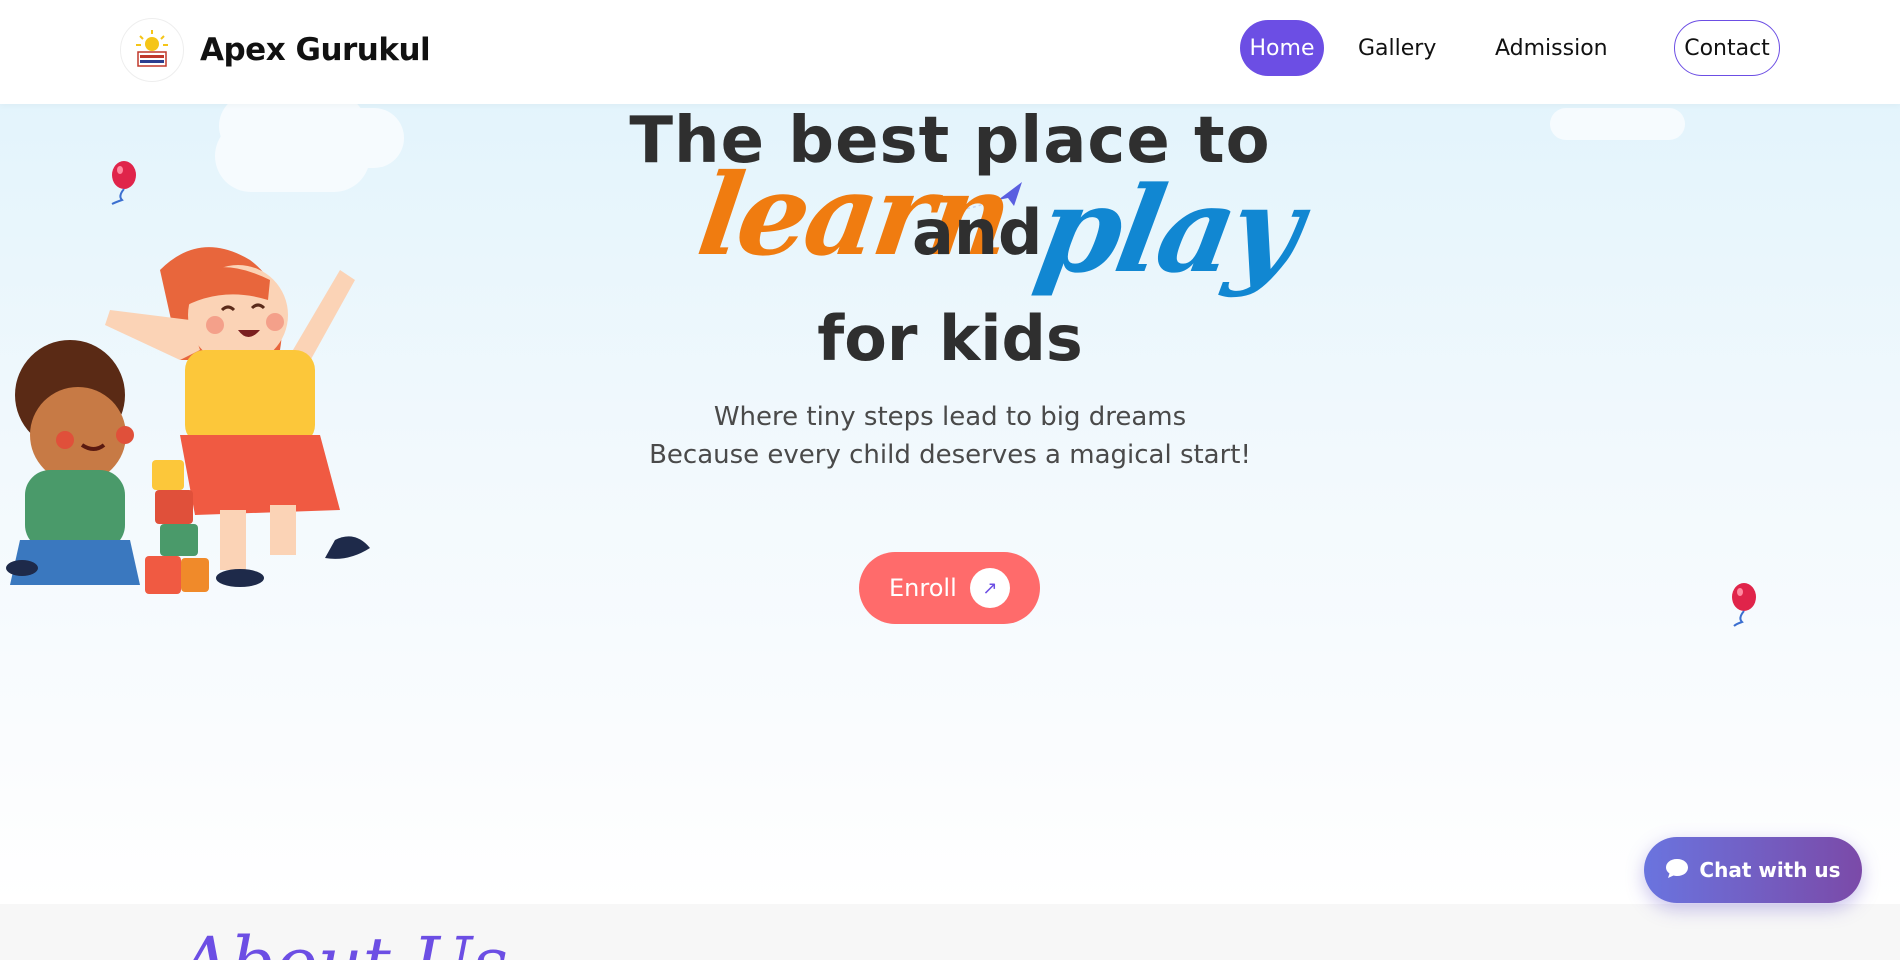 This screenshot has width=1900, height=960. Describe the element at coordinates (977, 232) in the screenshot. I see `hero-word-and: and` at that location.